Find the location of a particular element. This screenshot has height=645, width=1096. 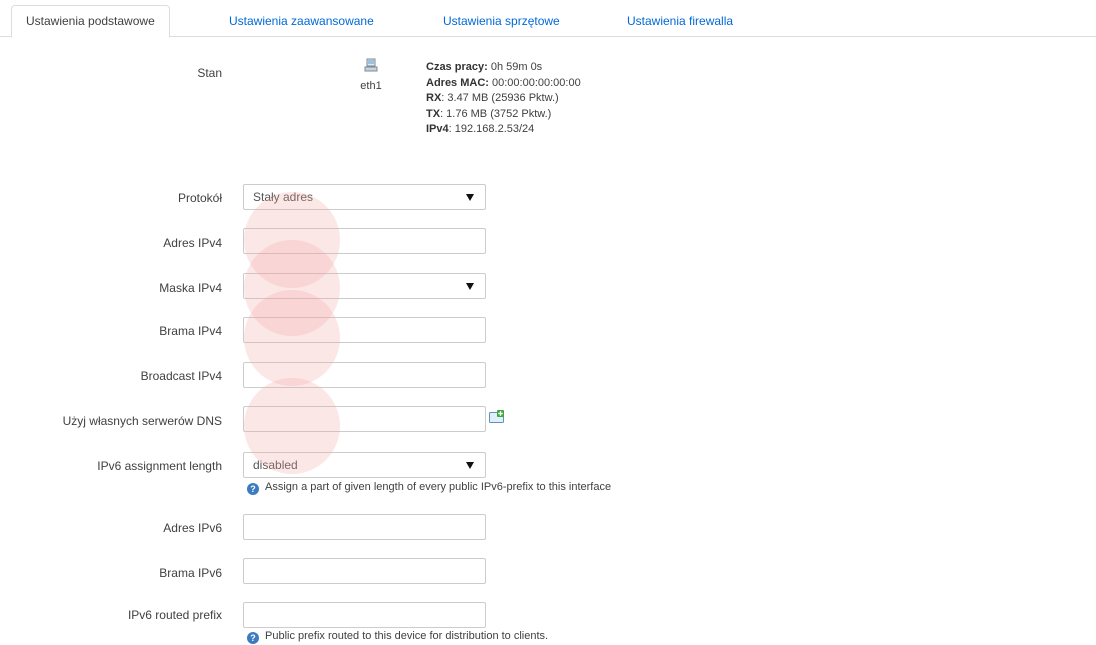

ip6assign-label: IPv6 assignment length is located at coordinates (159, 466).